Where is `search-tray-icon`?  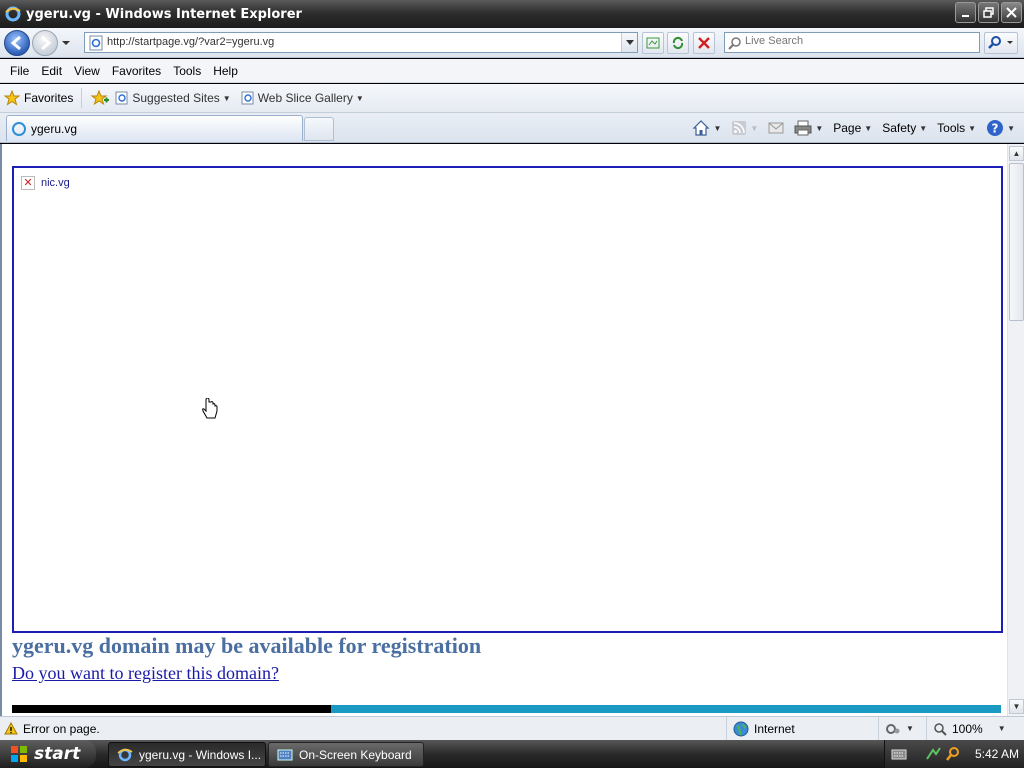 search-tray-icon is located at coordinates (953, 754).